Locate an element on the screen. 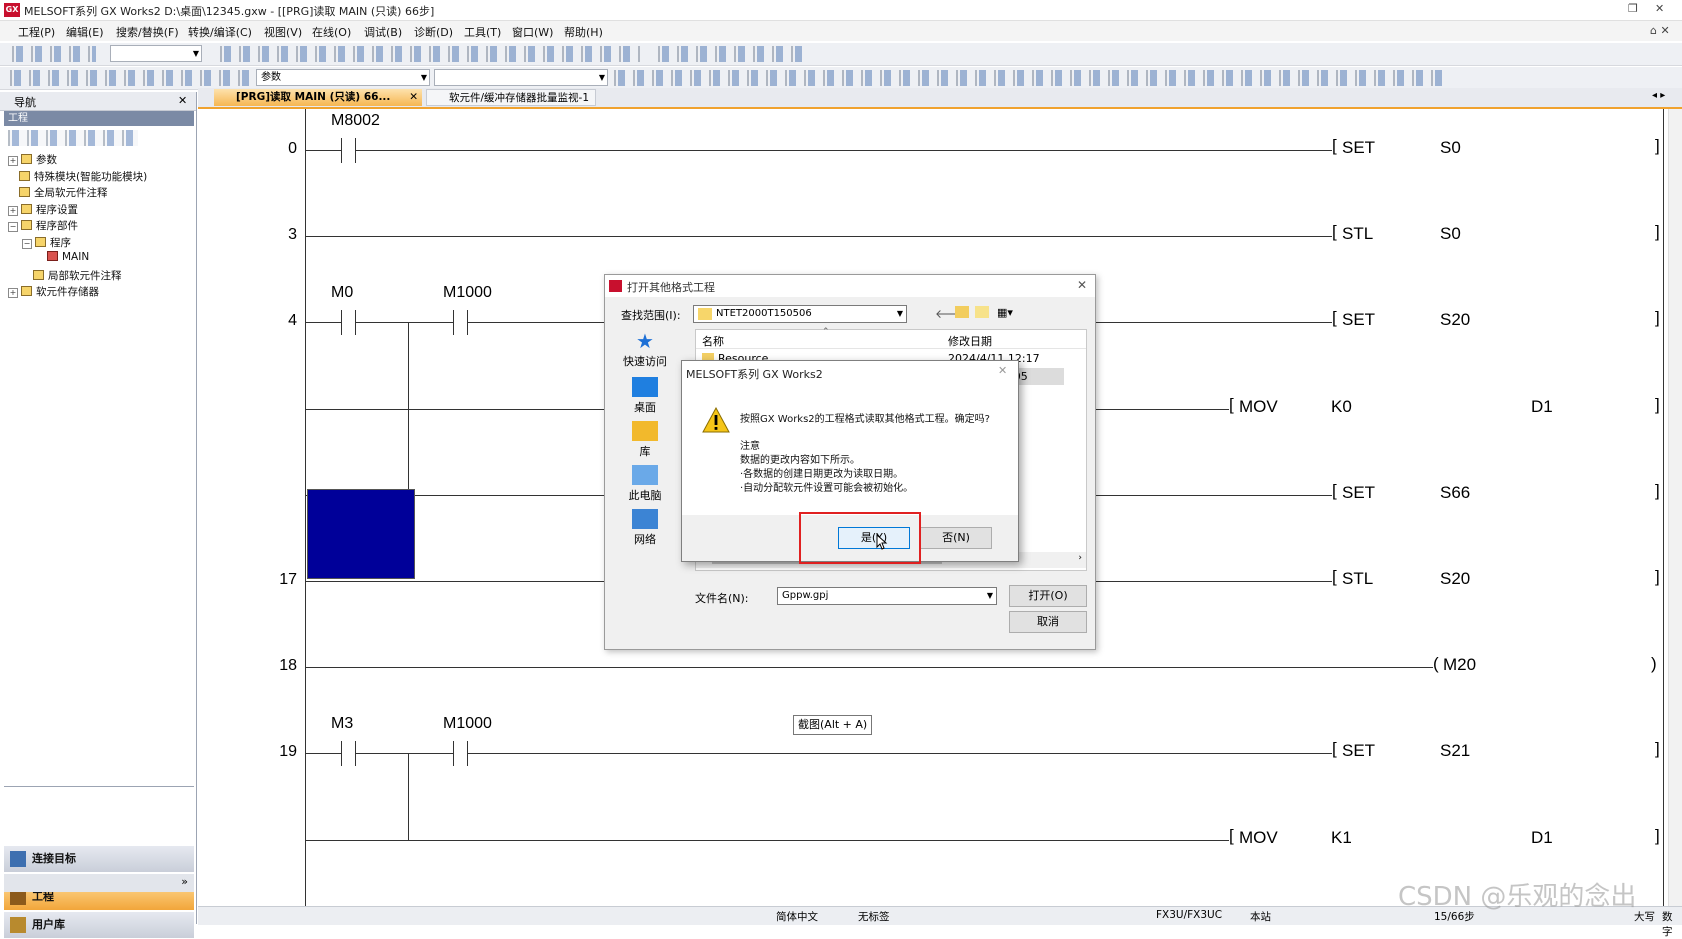 The image size is (1682, 939). confirm-close-icon: ✕ is located at coordinates (1002, 370).